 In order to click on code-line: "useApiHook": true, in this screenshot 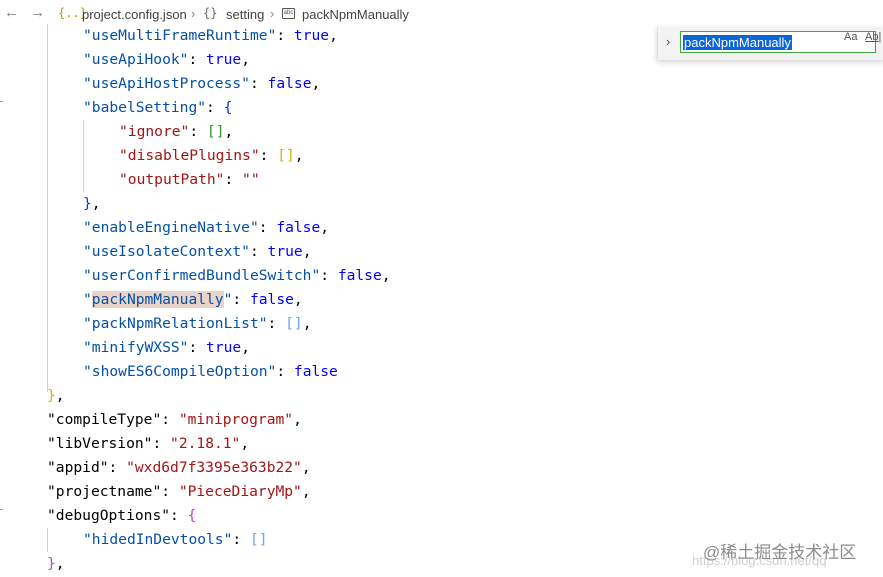, I will do `click(166, 59)`.